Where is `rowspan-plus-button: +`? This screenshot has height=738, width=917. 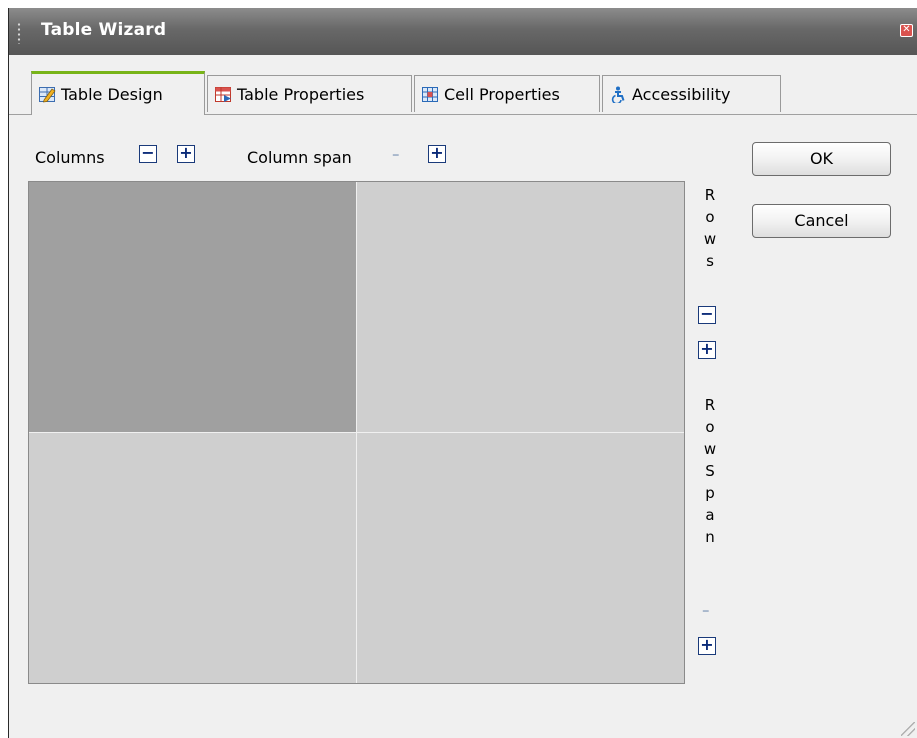 rowspan-plus-button: + is located at coordinates (707, 646).